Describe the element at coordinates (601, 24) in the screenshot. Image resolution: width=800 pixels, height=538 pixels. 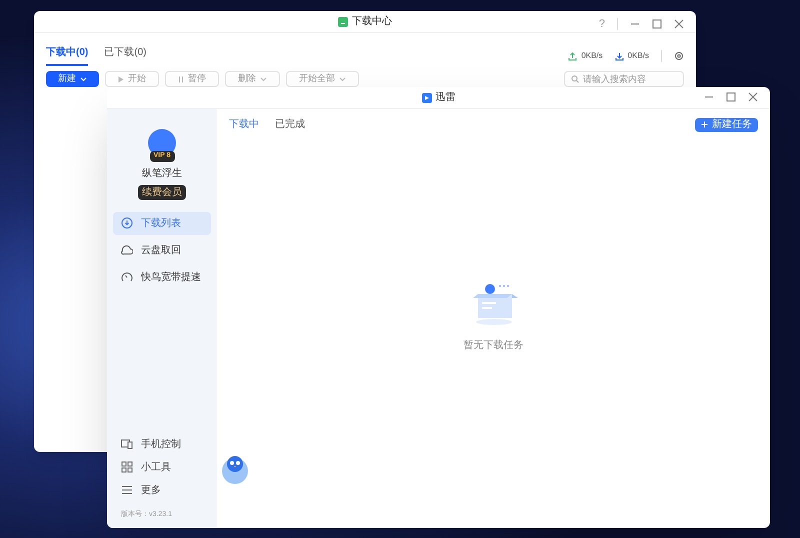
I see `help-button: ?` at that location.